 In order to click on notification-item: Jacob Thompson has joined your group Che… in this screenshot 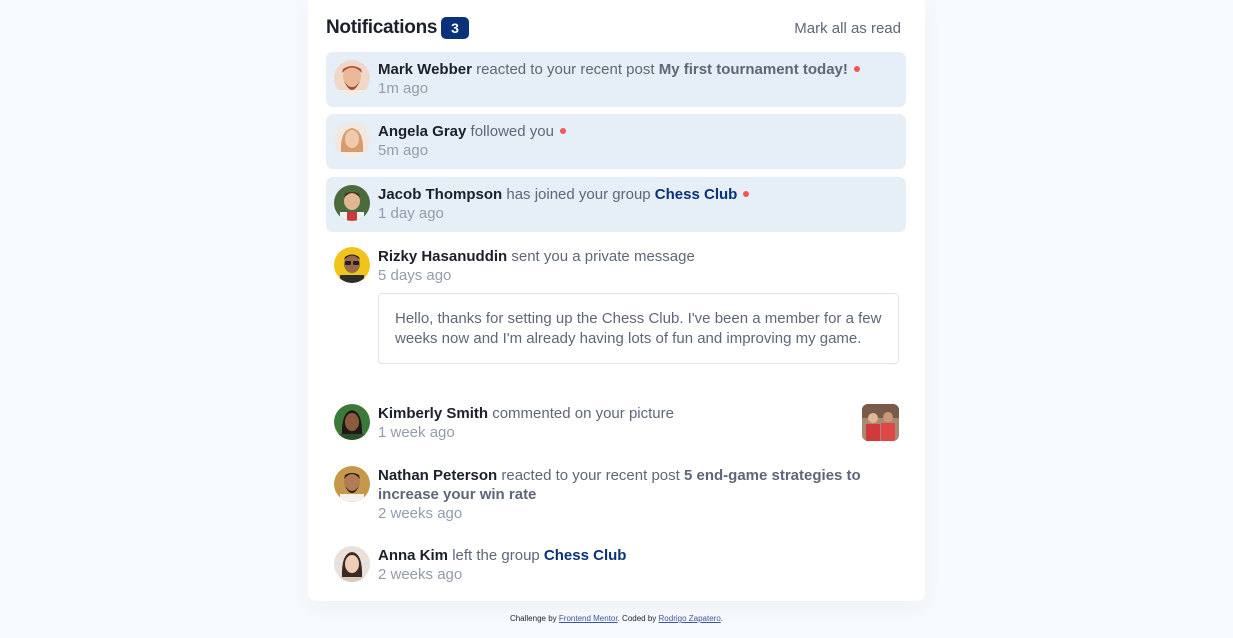, I will do `click(616, 204)`.